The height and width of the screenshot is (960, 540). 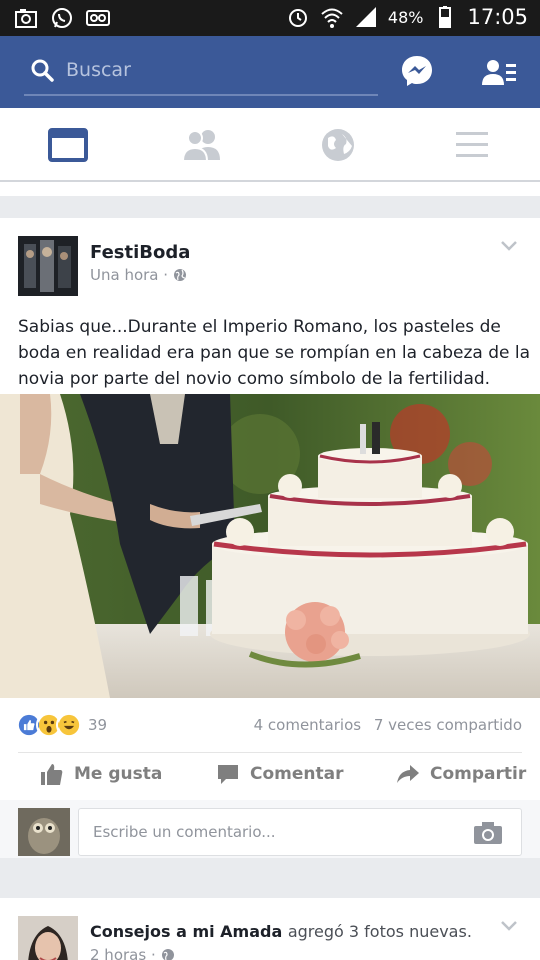 I want to click on engagement-counts: 4 comentarios 7 veces compartido, so click(x=384, y=725).